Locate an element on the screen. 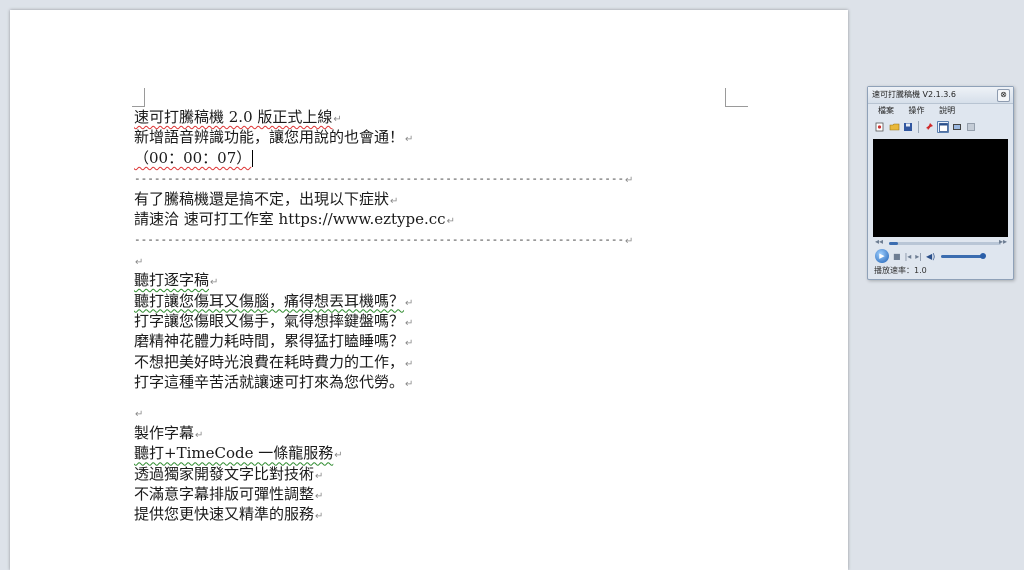  margin-corner-top-left is located at coordinates (138, 97).